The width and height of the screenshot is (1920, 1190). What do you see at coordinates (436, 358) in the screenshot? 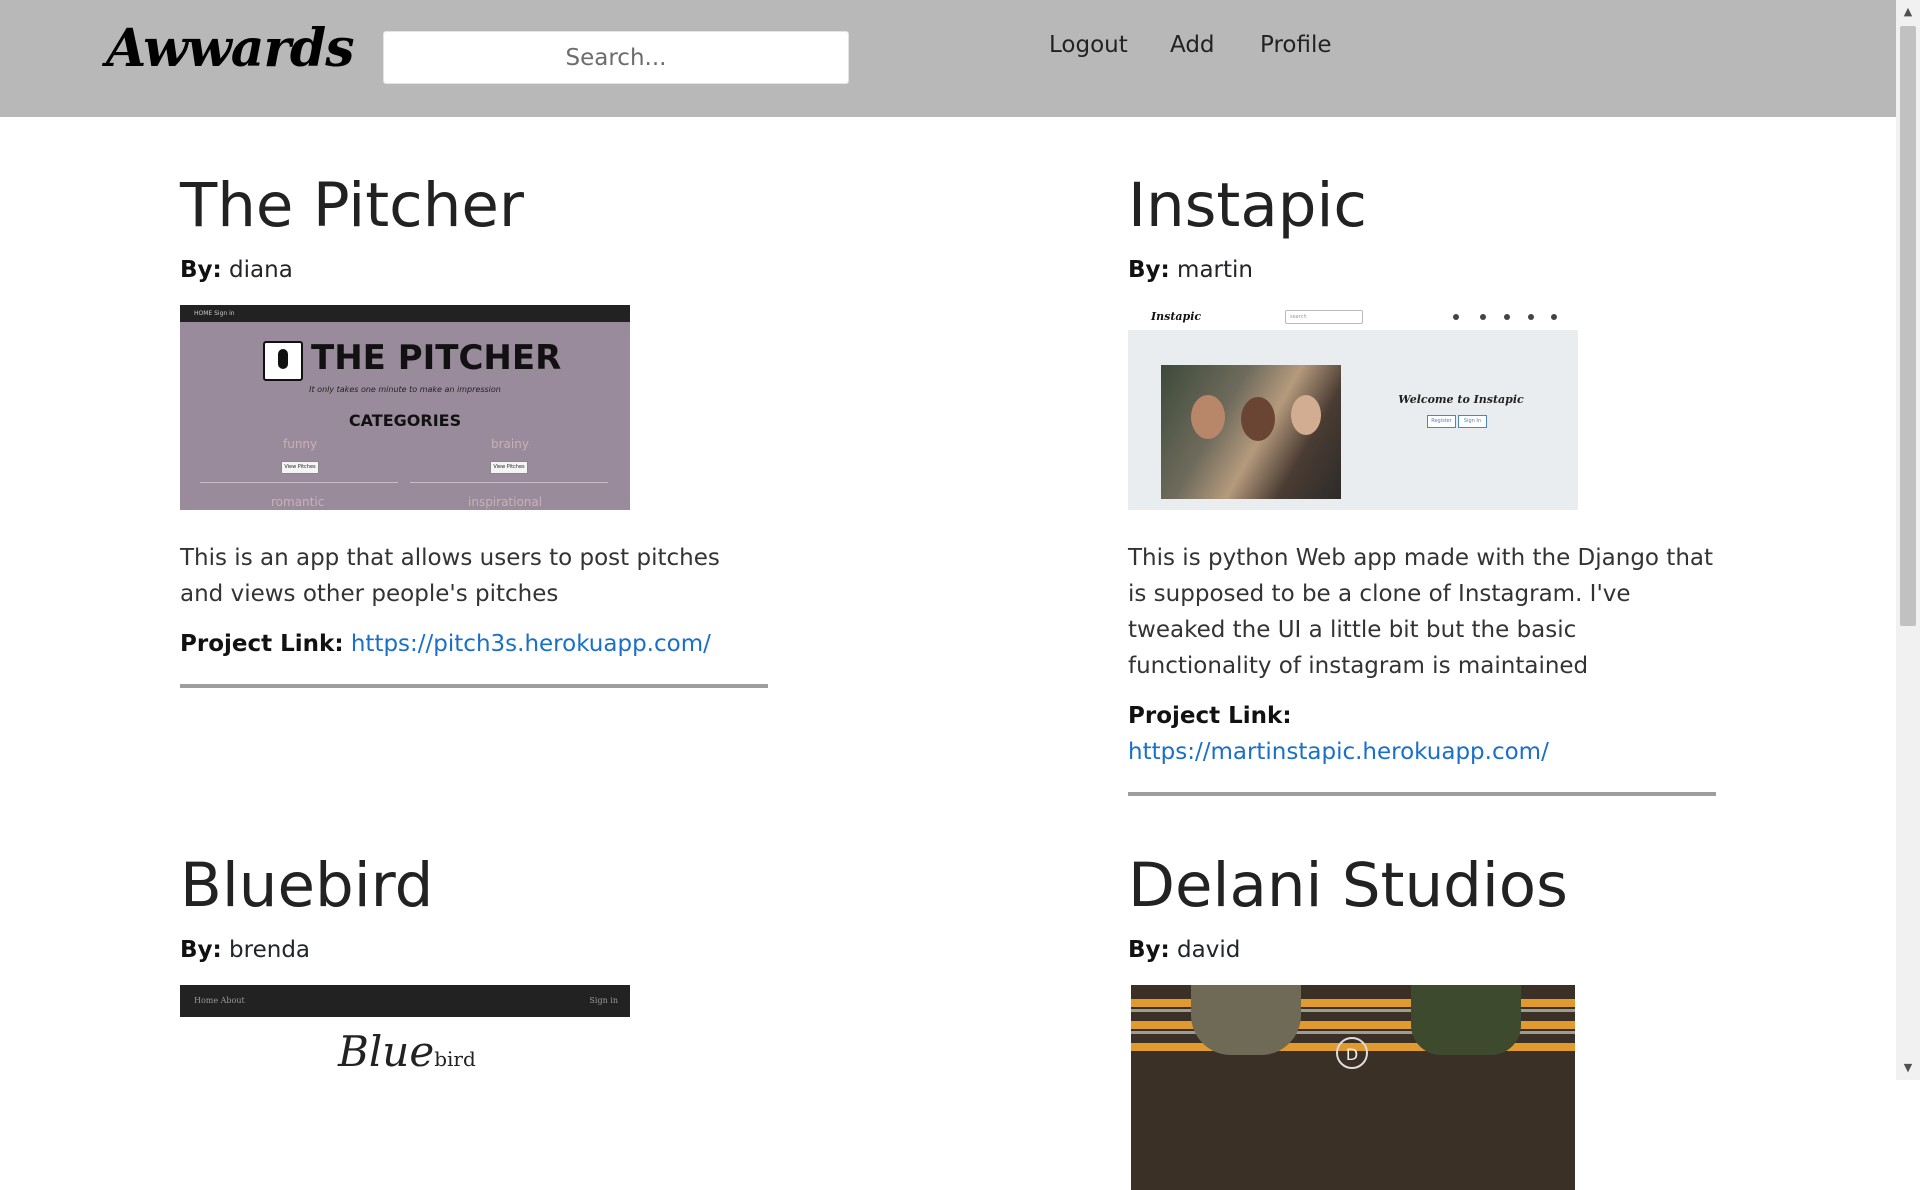
I see `screenshot-logo: THE PITCHER` at bounding box center [436, 358].